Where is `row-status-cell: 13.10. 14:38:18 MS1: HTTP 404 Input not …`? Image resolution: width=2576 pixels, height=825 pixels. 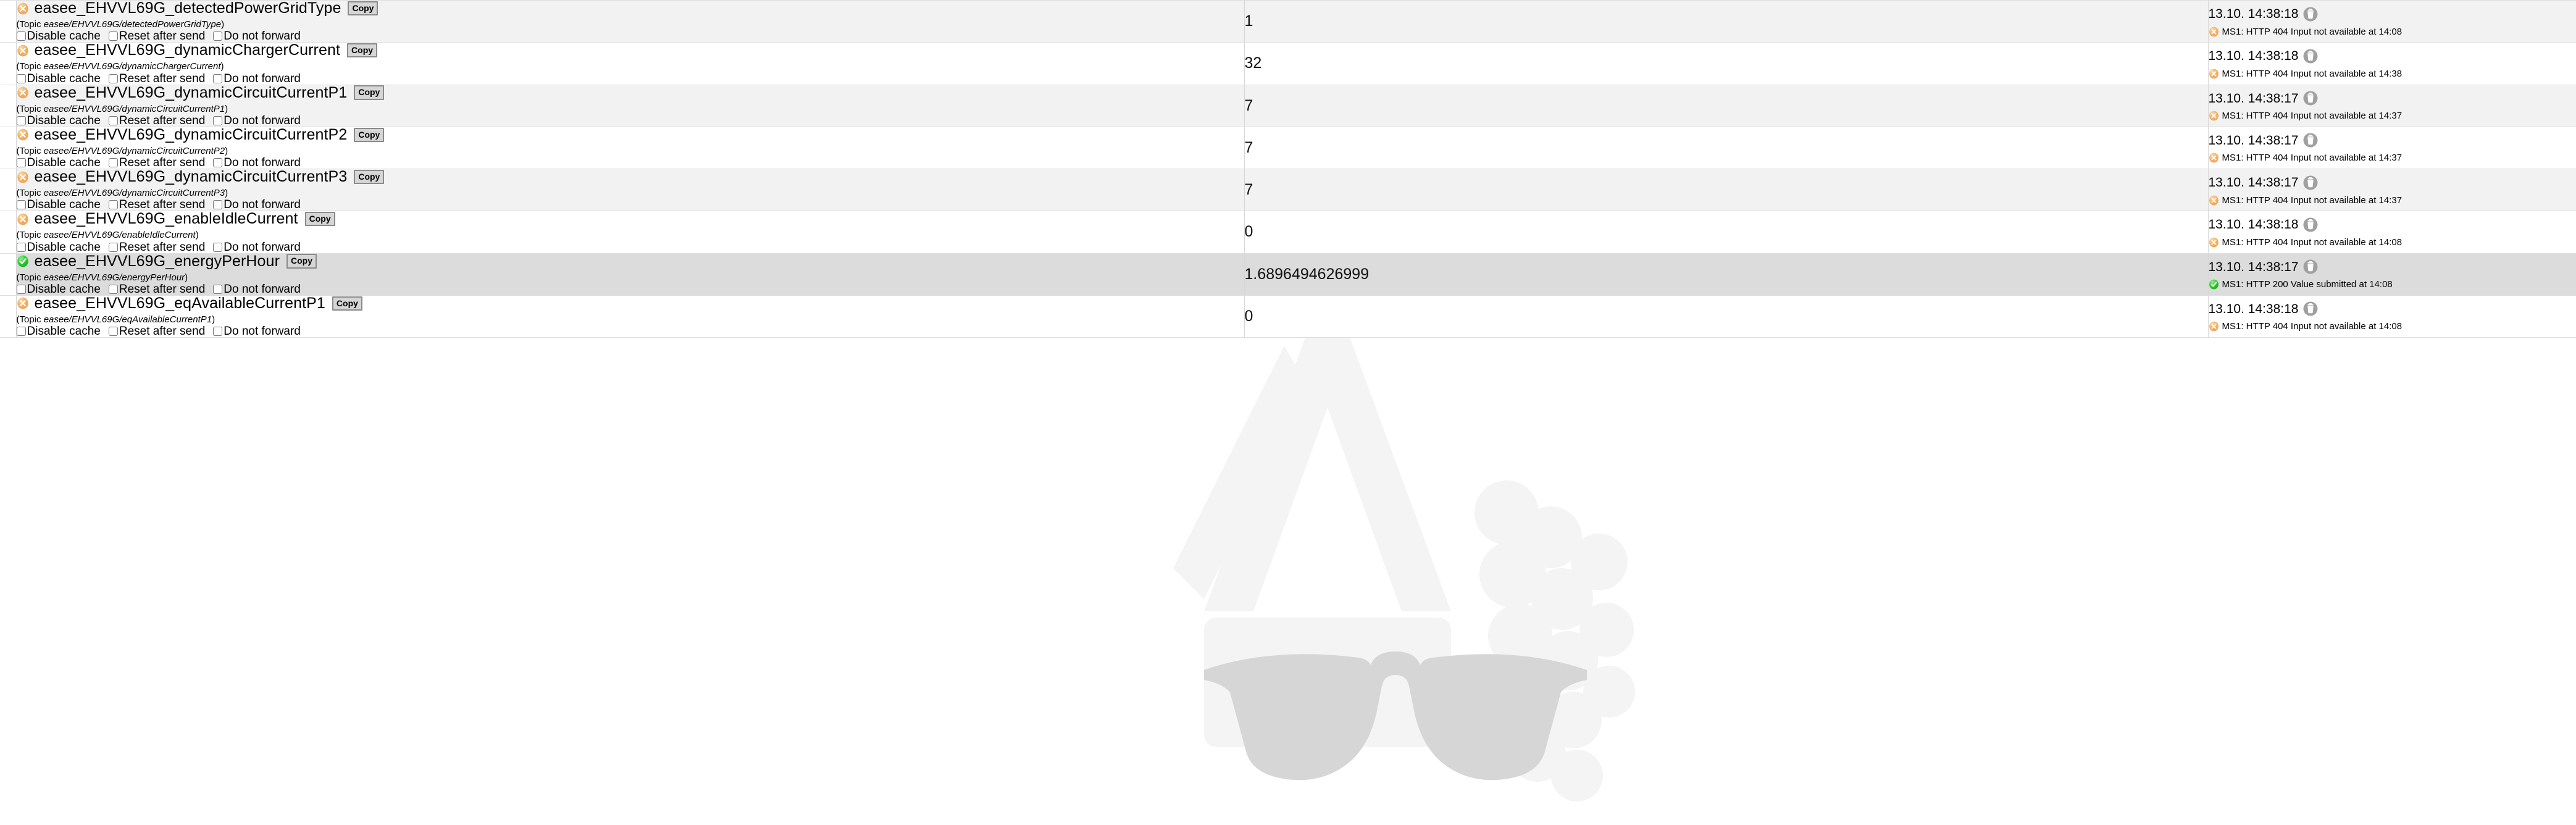 row-status-cell: 13.10. 14:38:18 MS1: HTTP 404 Input not … is located at coordinates (2392, 63).